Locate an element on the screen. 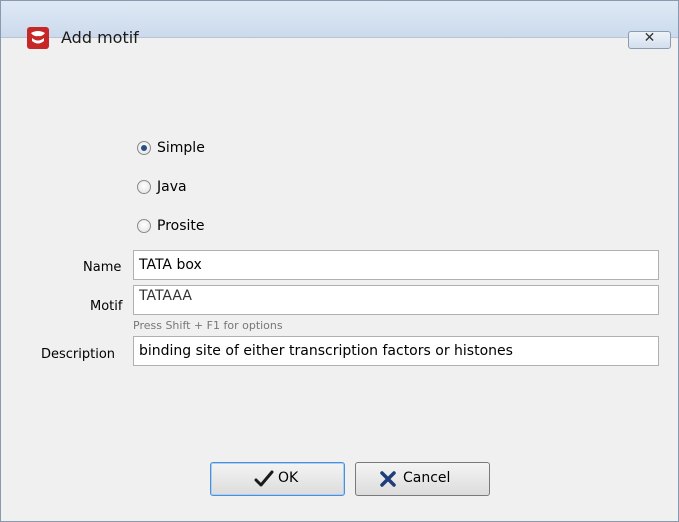 Image resolution: width=679 pixels, height=522 pixels. app-logo-icon is located at coordinates (38, 38).